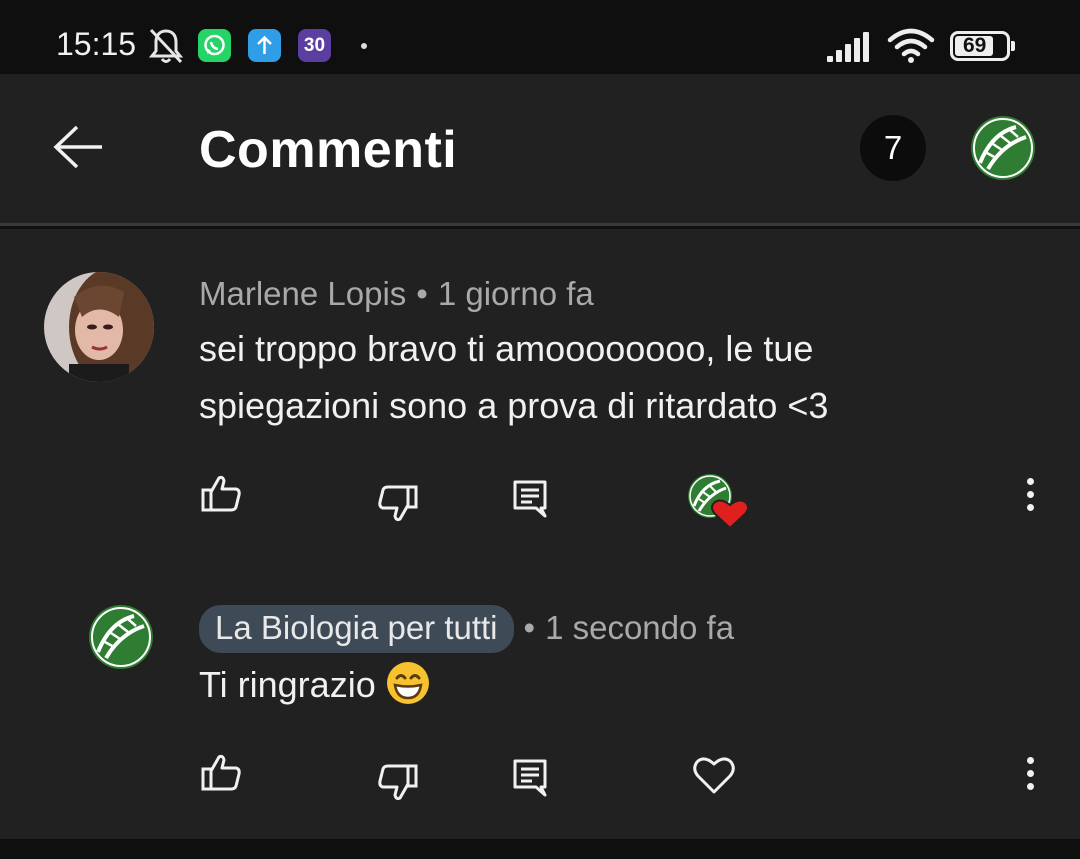  I want to click on comment-count-badge: 7, so click(893, 148).